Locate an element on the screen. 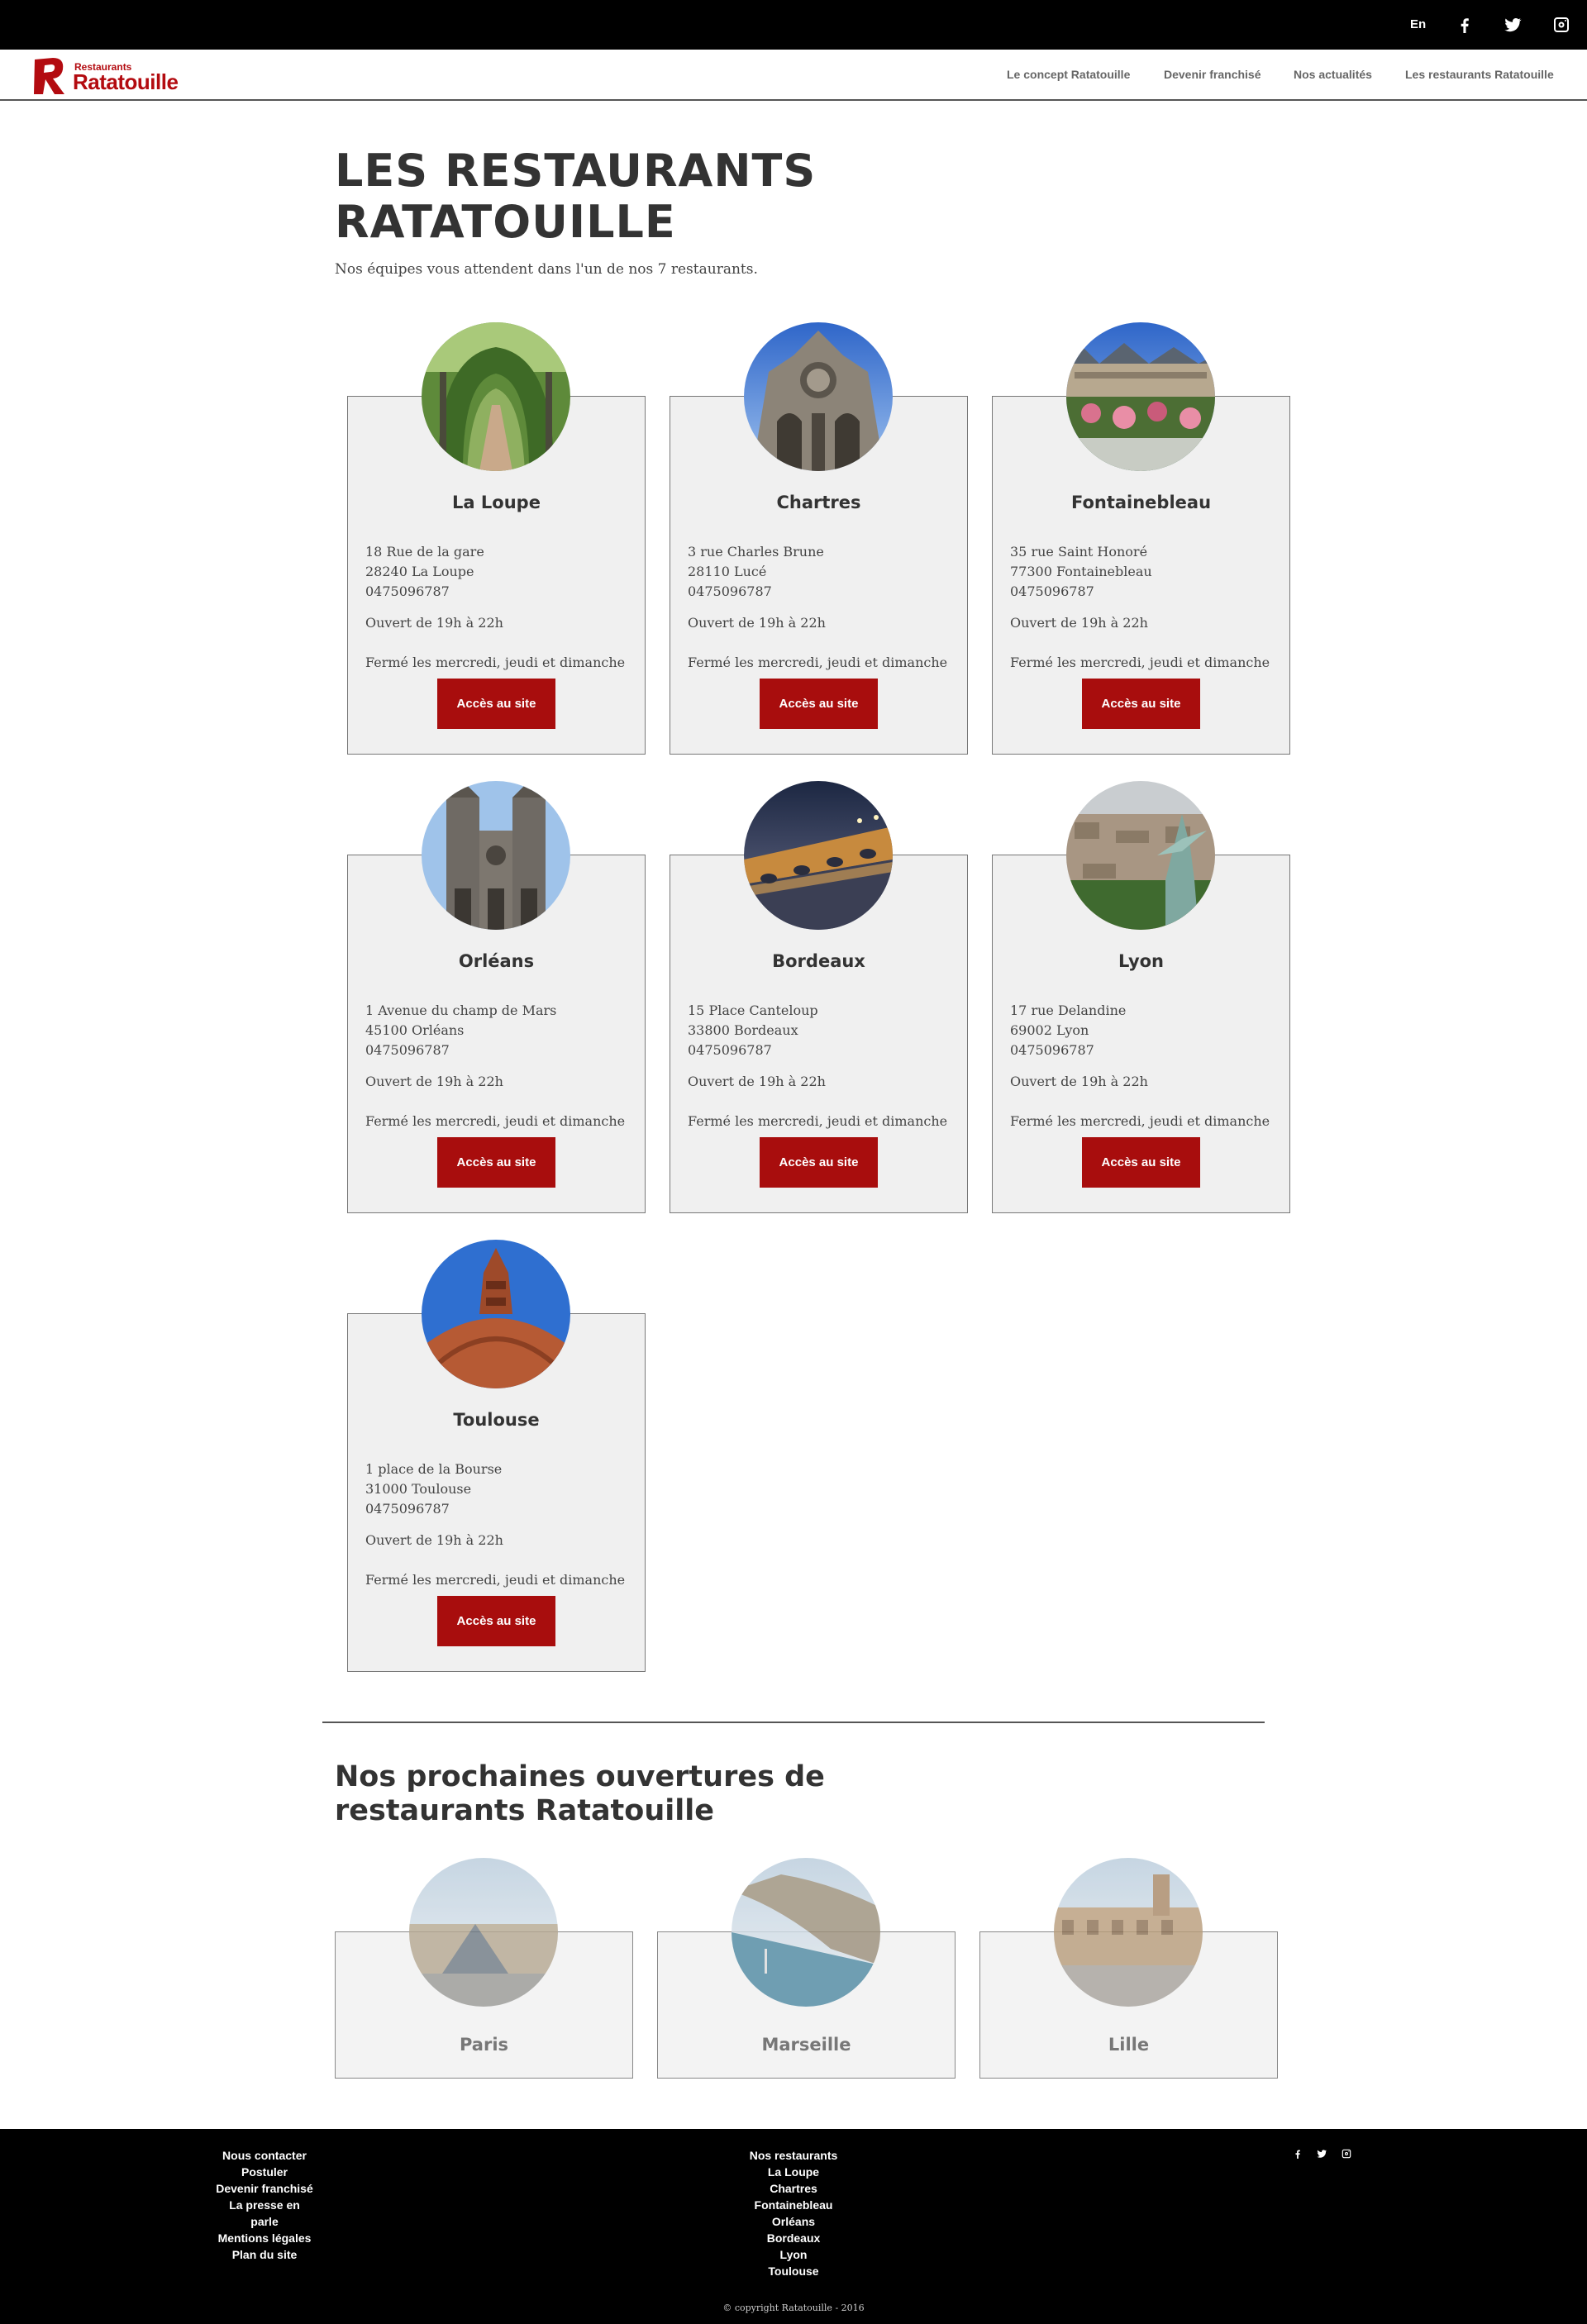 The image size is (1587, 2324). footer-link: Plan du site is located at coordinates (264, 2254).